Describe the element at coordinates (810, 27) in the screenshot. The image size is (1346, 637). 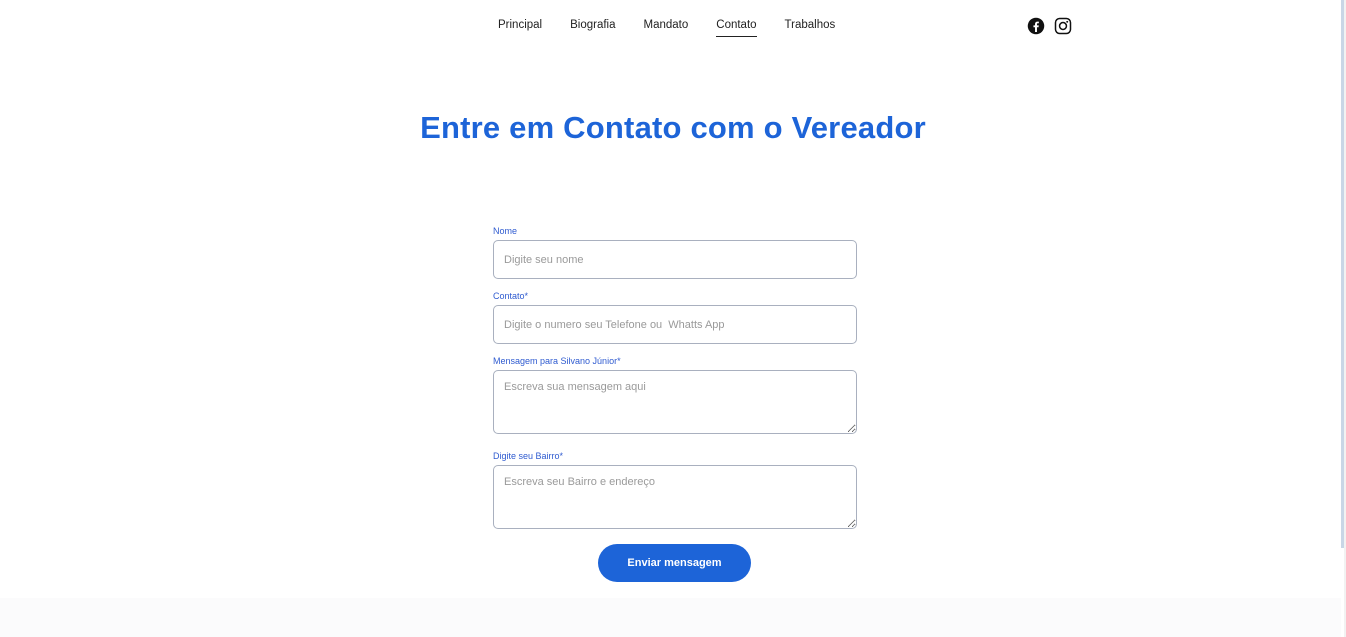
I see `nav-item-trabalhos: Trabalhos` at that location.